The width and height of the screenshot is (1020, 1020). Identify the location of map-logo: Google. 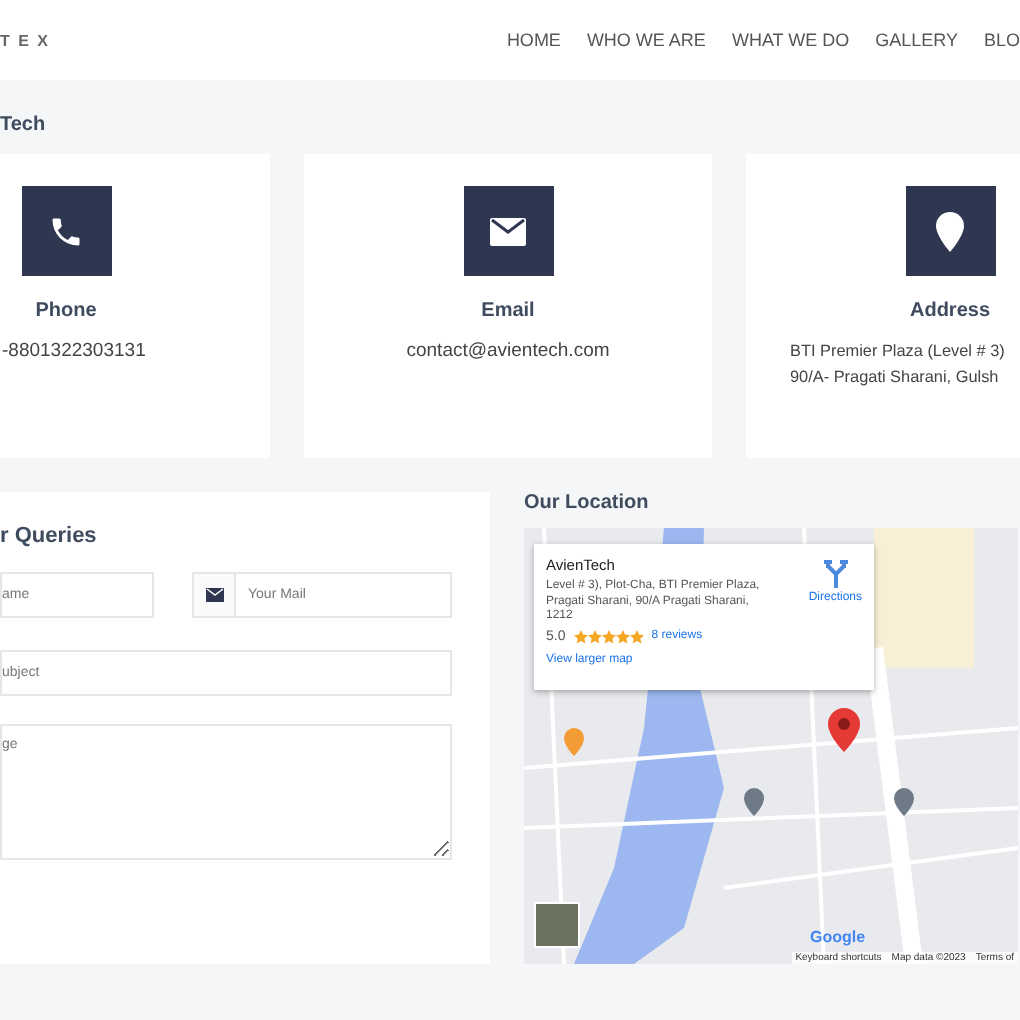
(838, 937).